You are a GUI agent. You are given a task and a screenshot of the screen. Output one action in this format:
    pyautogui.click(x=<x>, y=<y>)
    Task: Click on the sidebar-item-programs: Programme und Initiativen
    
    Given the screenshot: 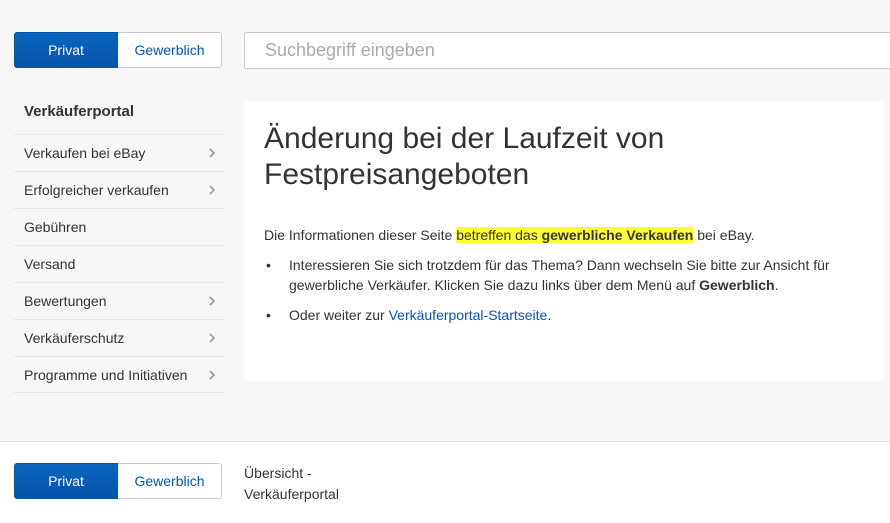 What is the action you would take?
    pyautogui.click(x=119, y=374)
    